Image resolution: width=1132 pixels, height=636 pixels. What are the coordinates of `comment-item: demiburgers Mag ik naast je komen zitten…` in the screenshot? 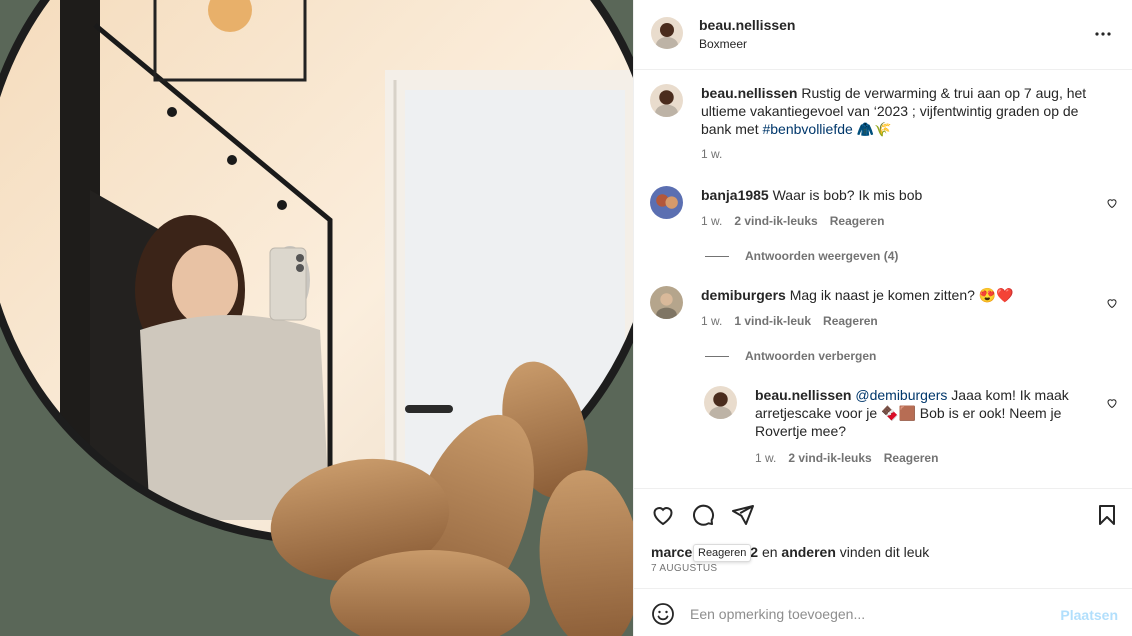 It's located at (885, 326).